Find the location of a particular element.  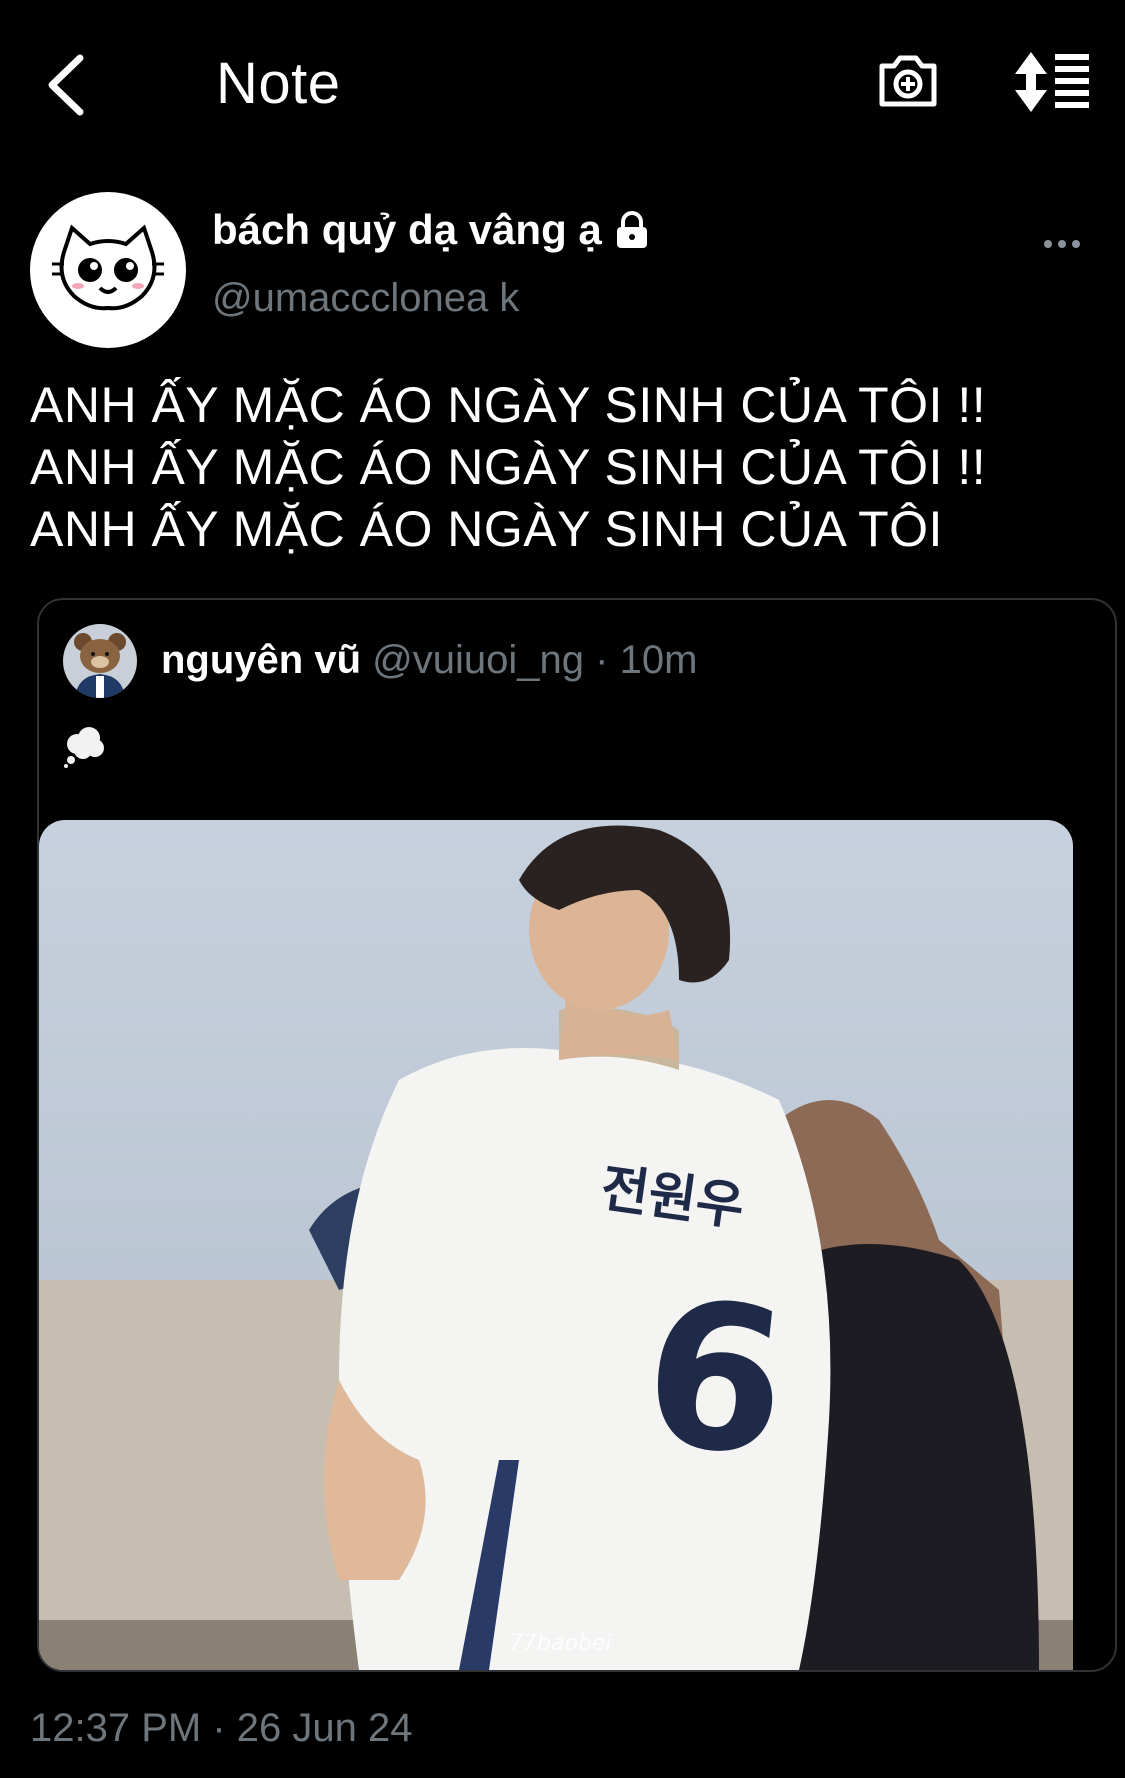

quoted-author-name: nguyên vũ is located at coordinates (261, 660).